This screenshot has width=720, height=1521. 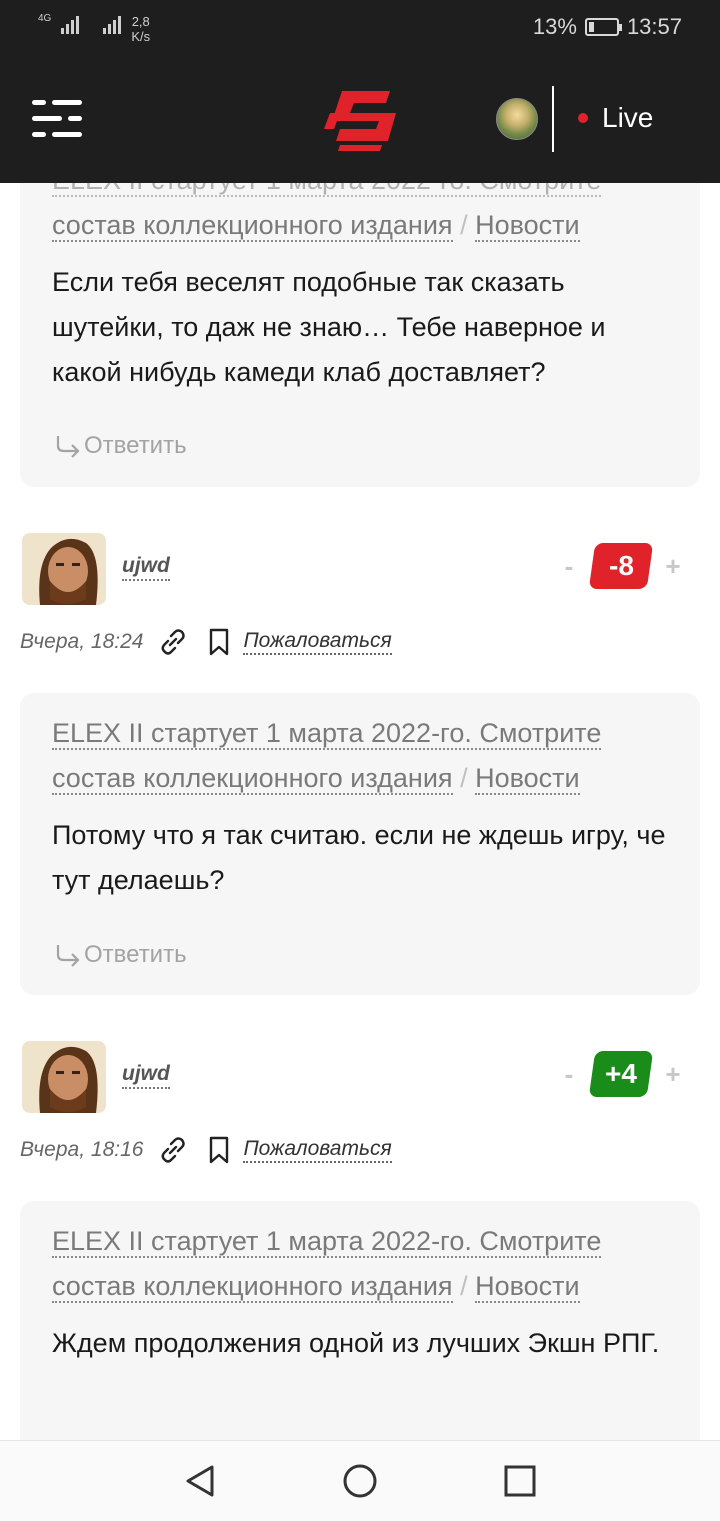 I want to click on live-dot-icon, so click(x=583, y=118).